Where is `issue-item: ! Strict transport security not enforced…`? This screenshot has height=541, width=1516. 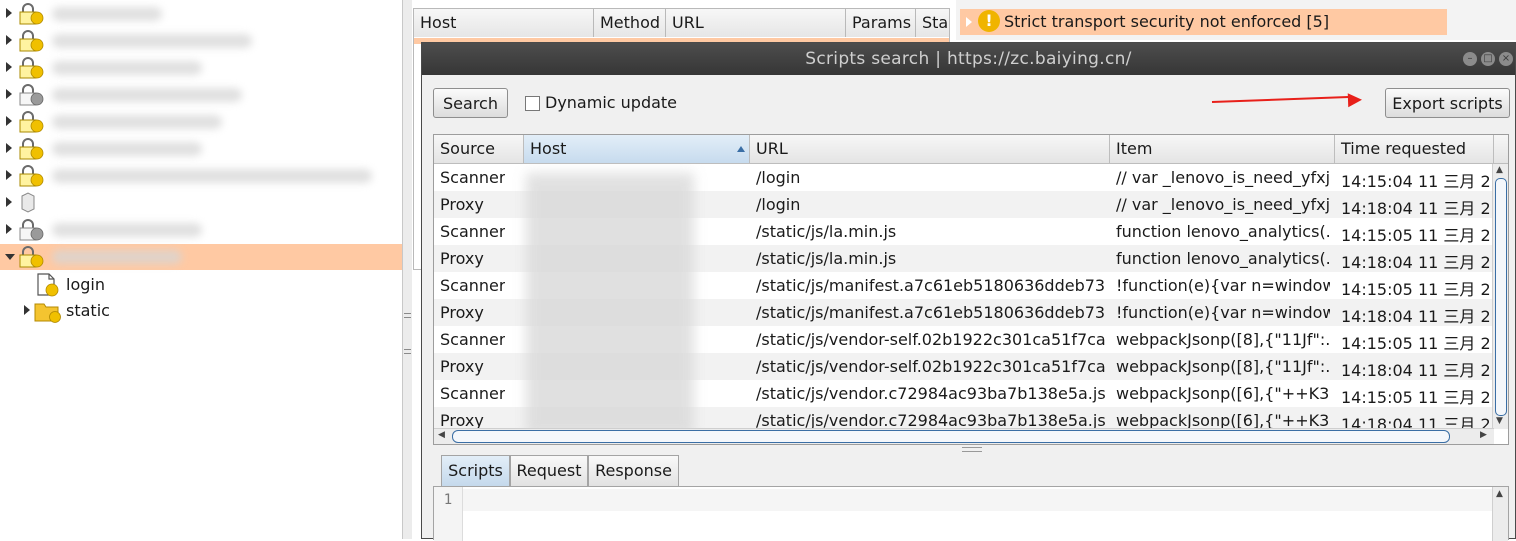
issue-item: ! Strict transport security not enforced… is located at coordinates (1203, 22).